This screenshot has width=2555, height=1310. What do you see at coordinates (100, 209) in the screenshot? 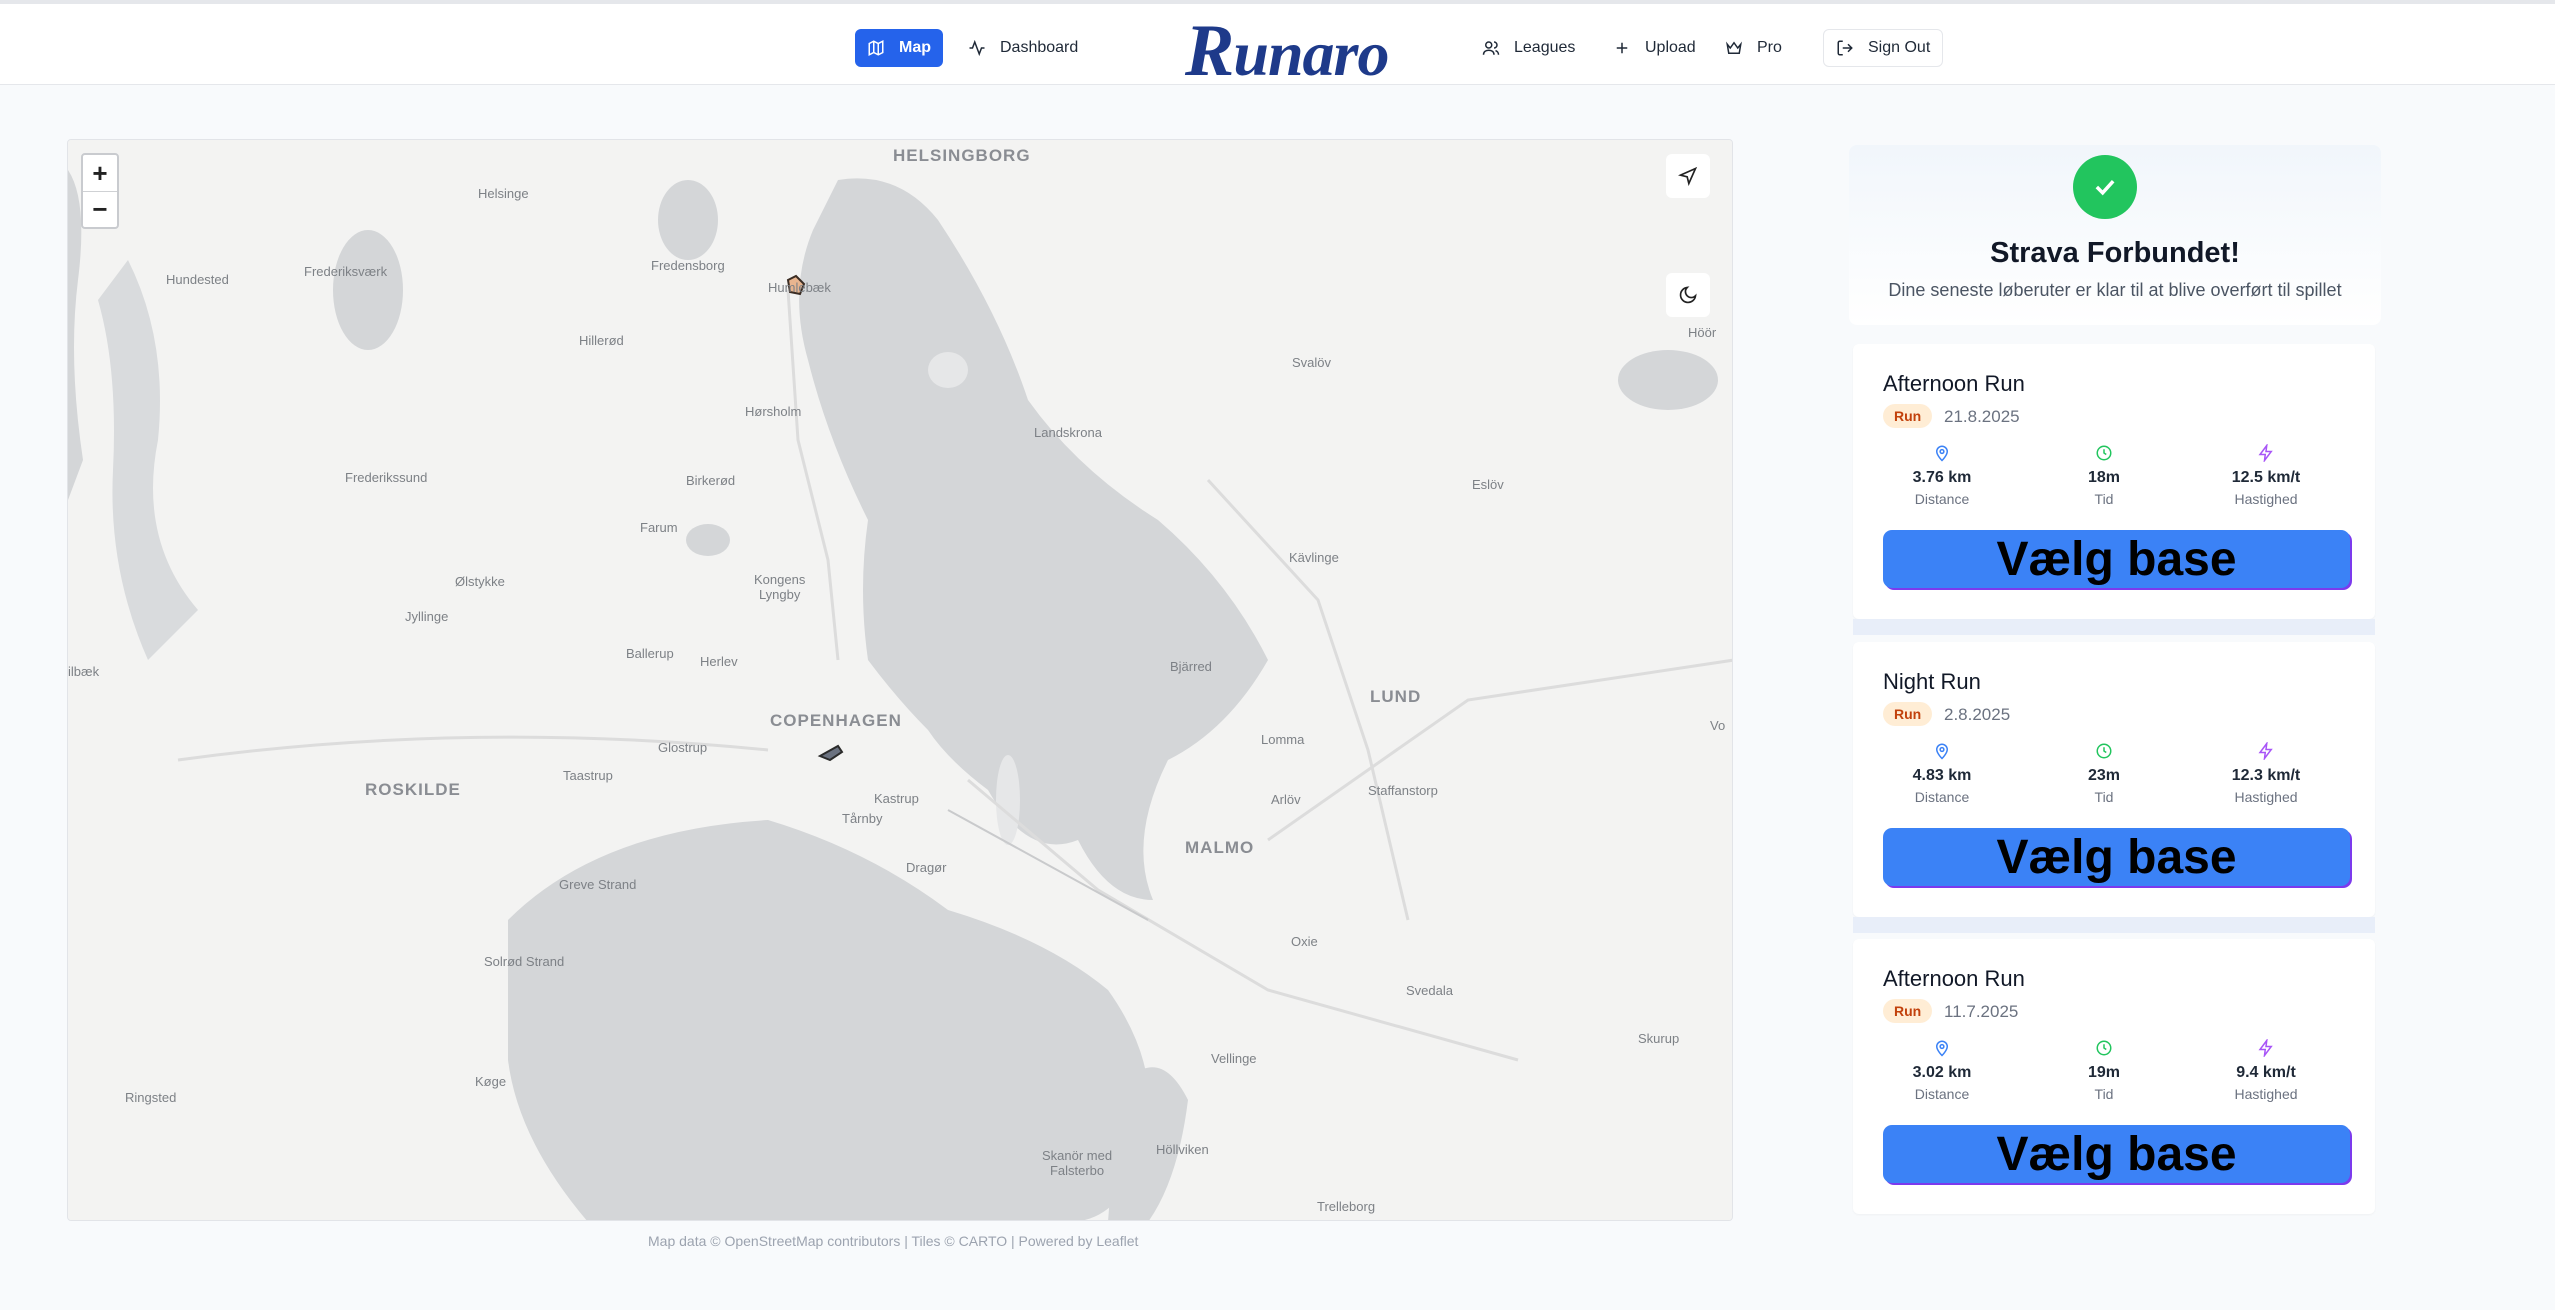
I see `zoom-out-button: −` at bounding box center [100, 209].